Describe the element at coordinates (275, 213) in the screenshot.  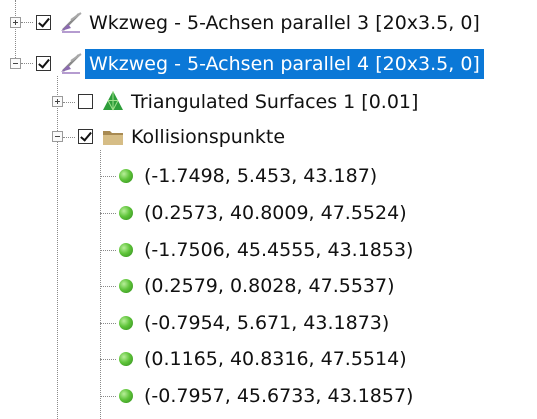
I see `point-coordinates: (0.2573, 40.8009, 47.5524)` at that location.